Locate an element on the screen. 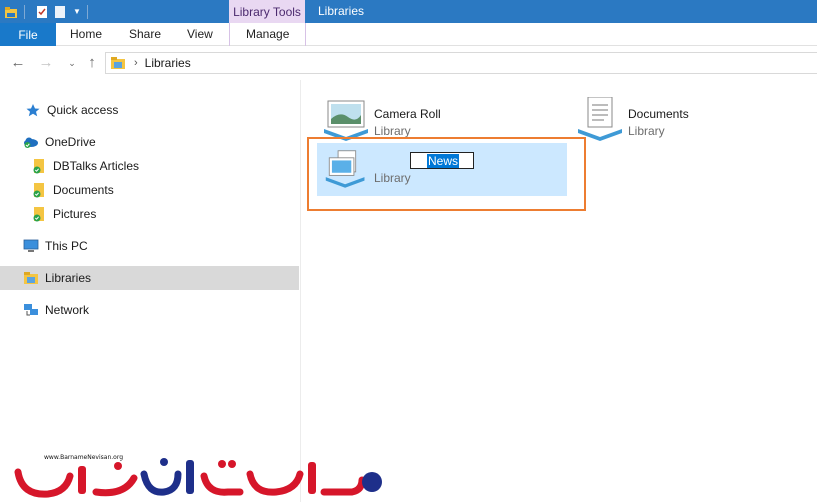 The height and width of the screenshot is (502, 817). forward-arrow-icon: → is located at coordinates (46, 63).